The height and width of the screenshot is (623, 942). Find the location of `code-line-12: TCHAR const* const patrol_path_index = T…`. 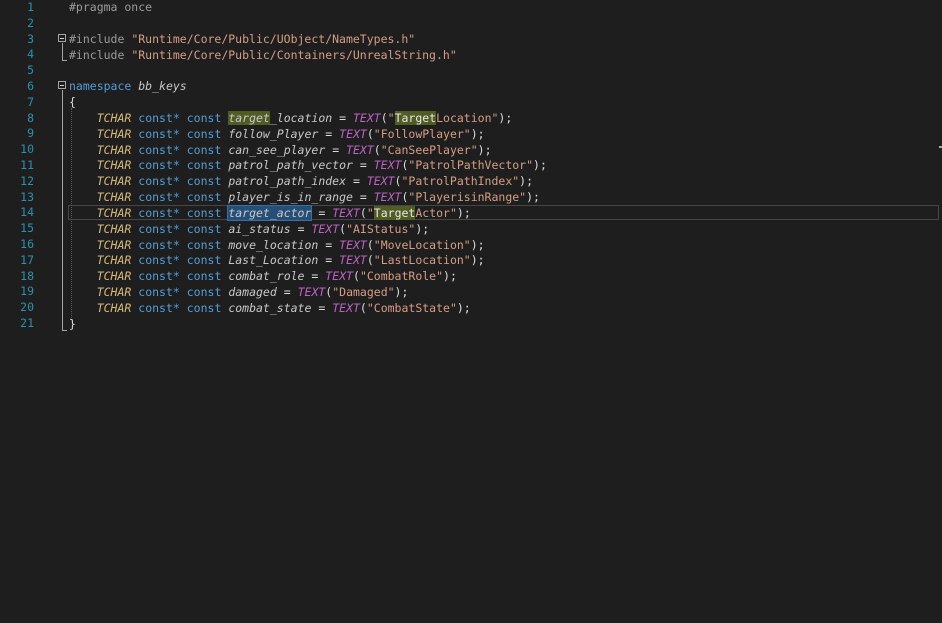

code-line-12: TCHAR const* const patrol_path_index = T… is located at coordinates (301, 181).